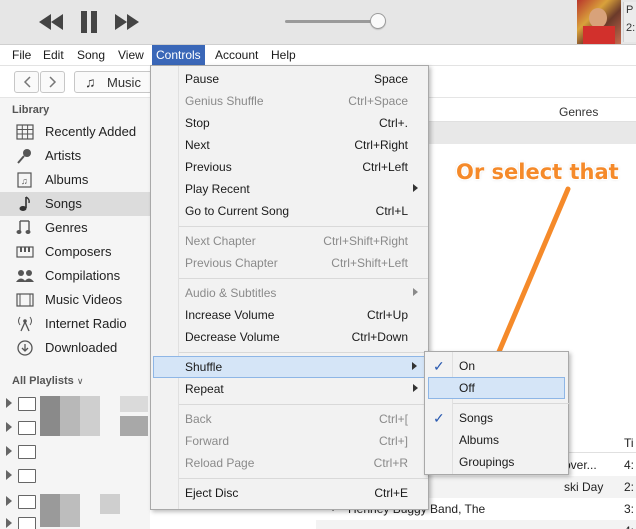 The width and height of the screenshot is (636, 529). I want to click on menu-item-play-recent: Play Recent, so click(289, 189).